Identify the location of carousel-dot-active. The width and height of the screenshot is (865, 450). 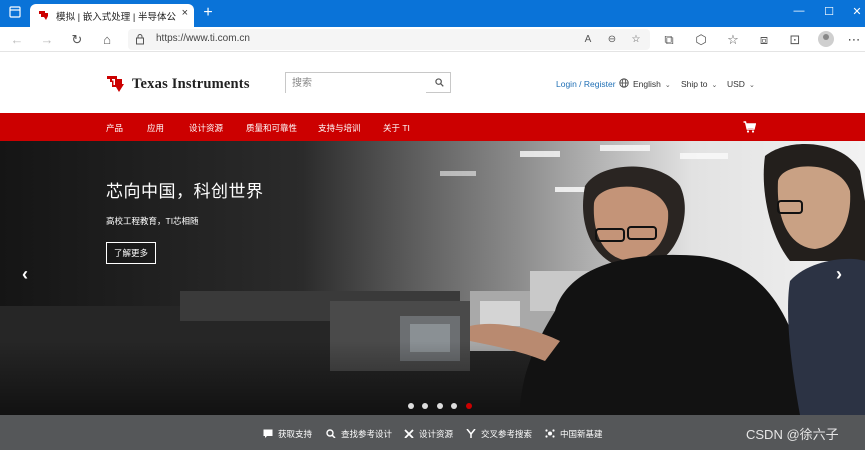
(468, 406).